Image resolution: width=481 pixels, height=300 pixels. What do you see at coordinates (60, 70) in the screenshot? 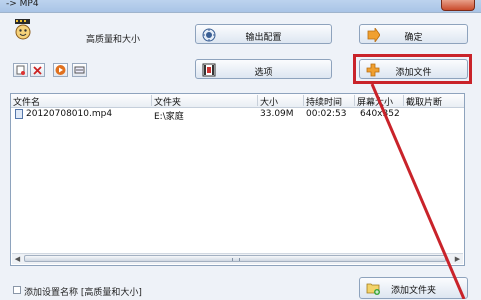
I see `play-button` at bounding box center [60, 70].